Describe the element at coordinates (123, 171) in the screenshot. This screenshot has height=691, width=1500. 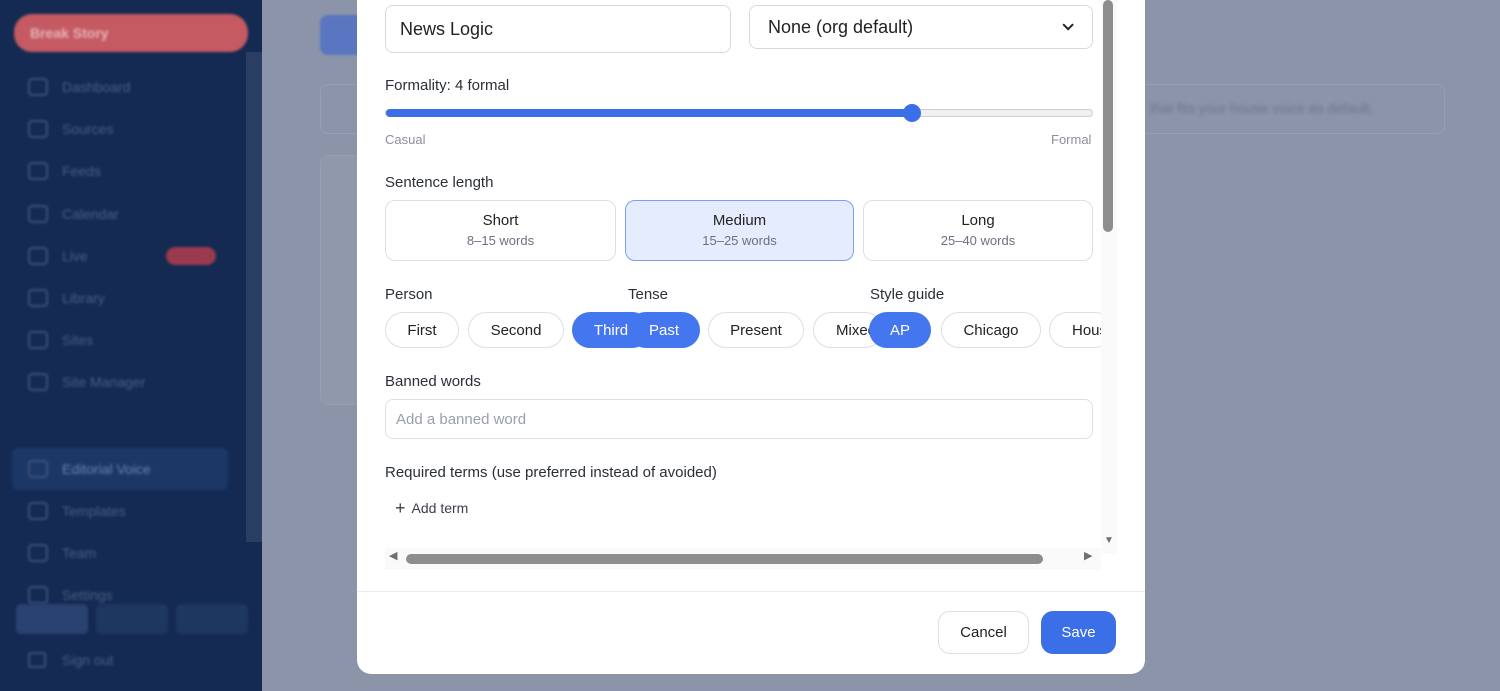
I see `sidebar-item-feeds: Feeds` at that location.